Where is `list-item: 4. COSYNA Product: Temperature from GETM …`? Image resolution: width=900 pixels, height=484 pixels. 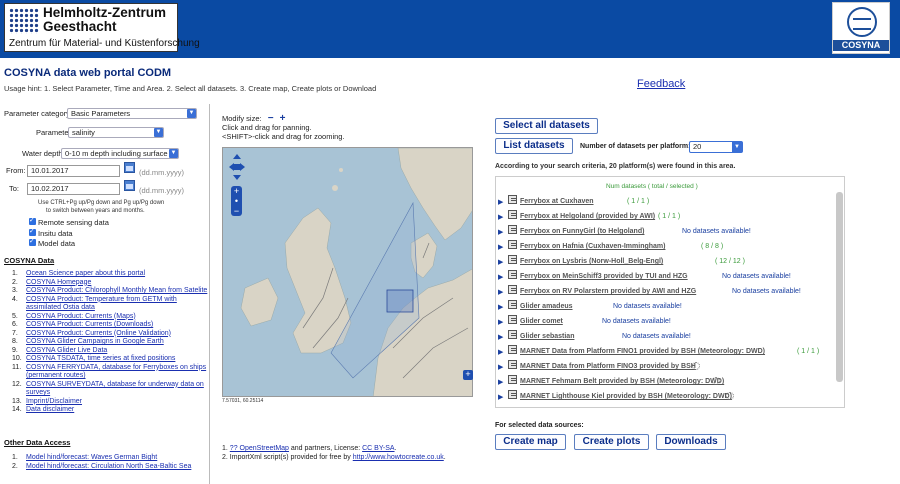
list-item: 4. COSYNA Product: Temperature from GETM … is located at coordinates (110, 304).